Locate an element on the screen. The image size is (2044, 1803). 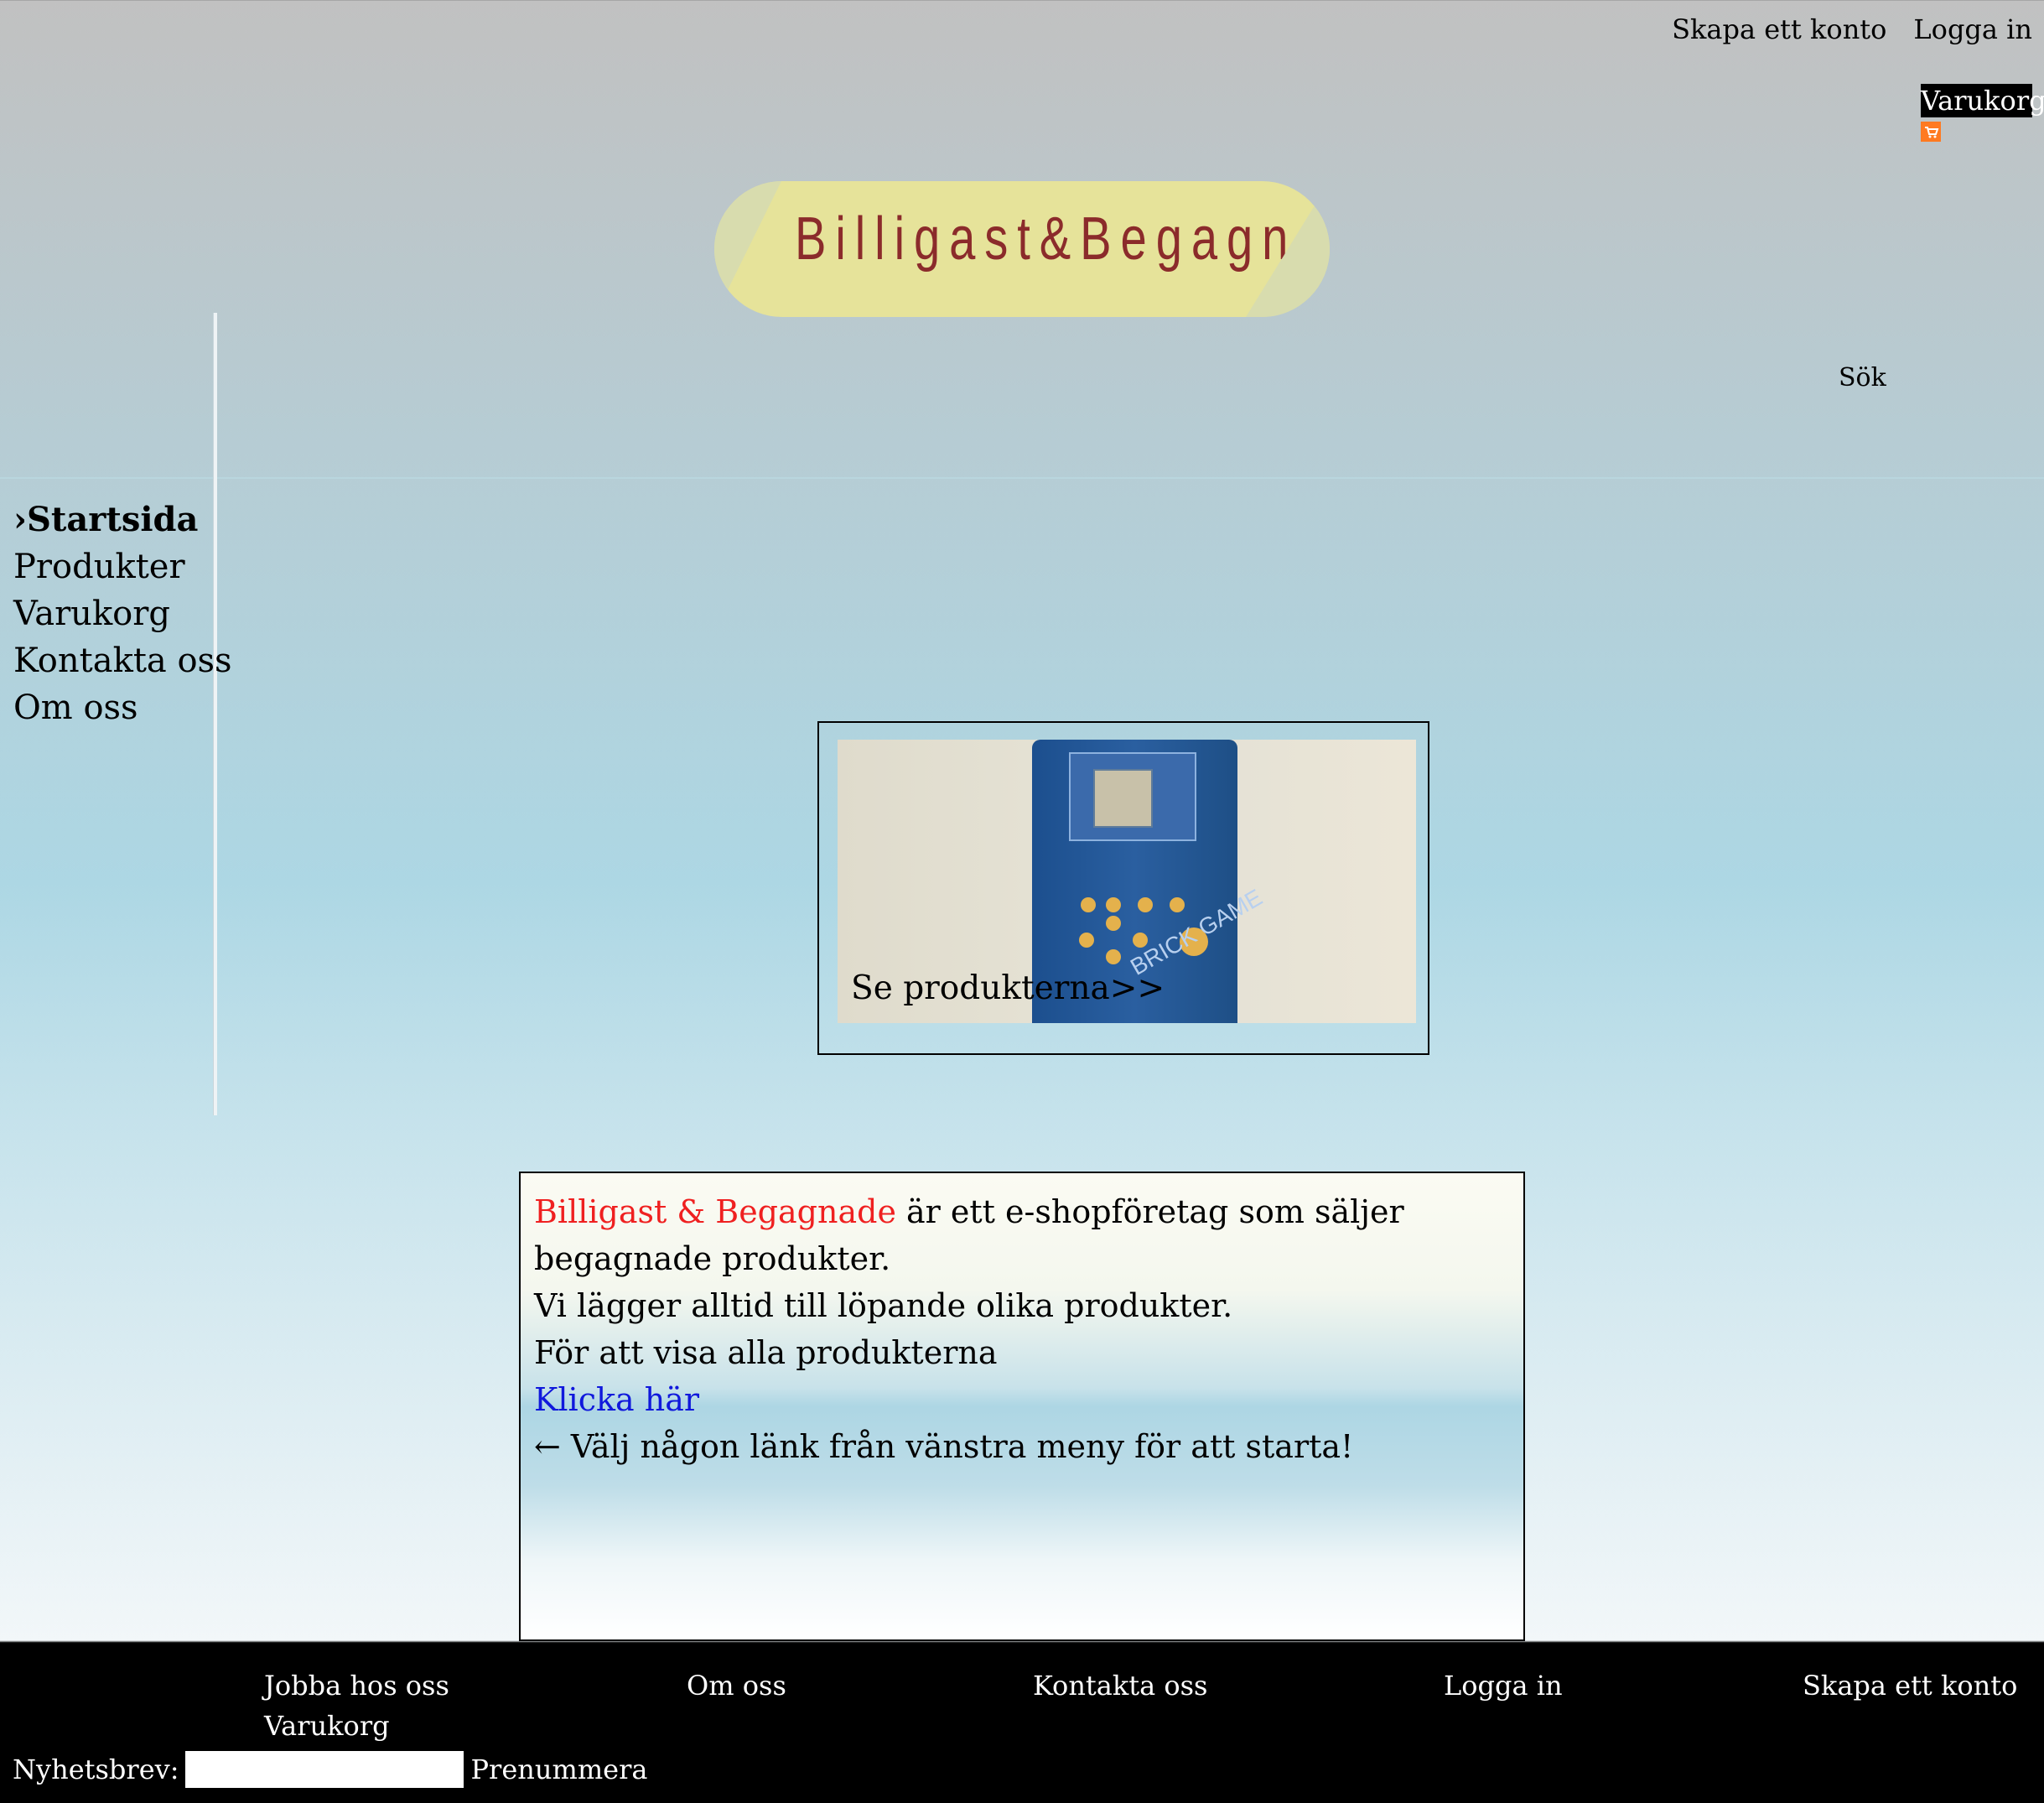
sidebar-item-varukorg: Varukorg is located at coordinates (122, 613).